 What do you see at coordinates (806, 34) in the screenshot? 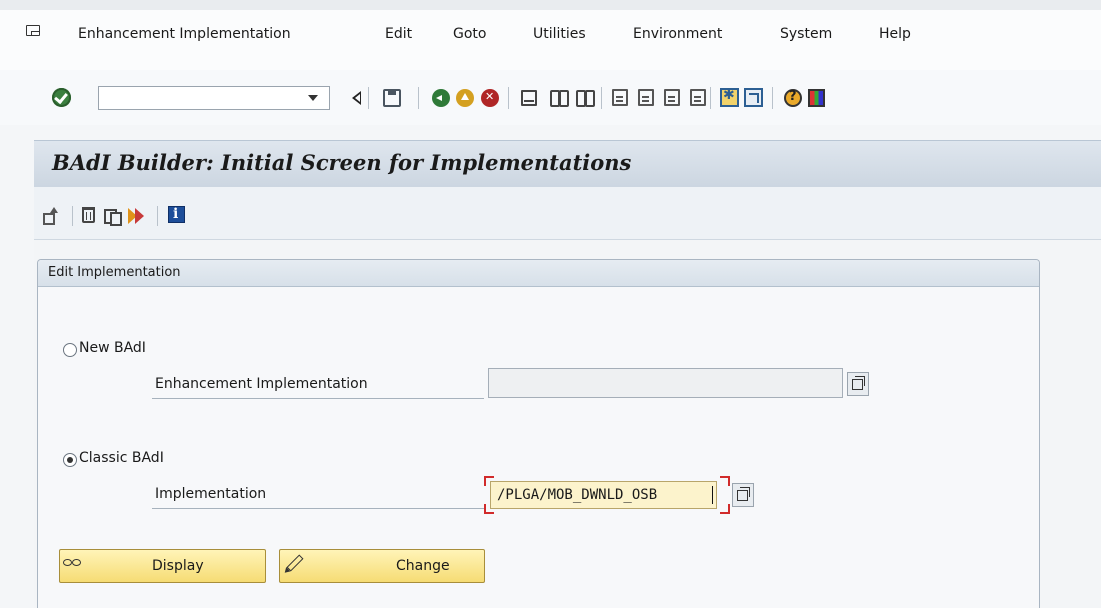
I see `menu-system: System` at bounding box center [806, 34].